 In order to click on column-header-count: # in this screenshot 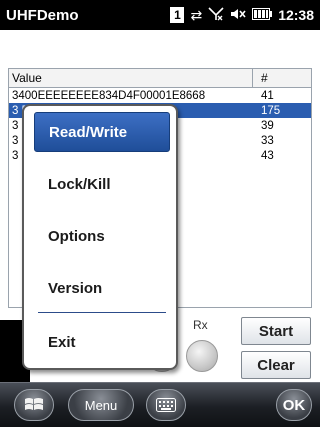, I will do `click(282, 78)`.